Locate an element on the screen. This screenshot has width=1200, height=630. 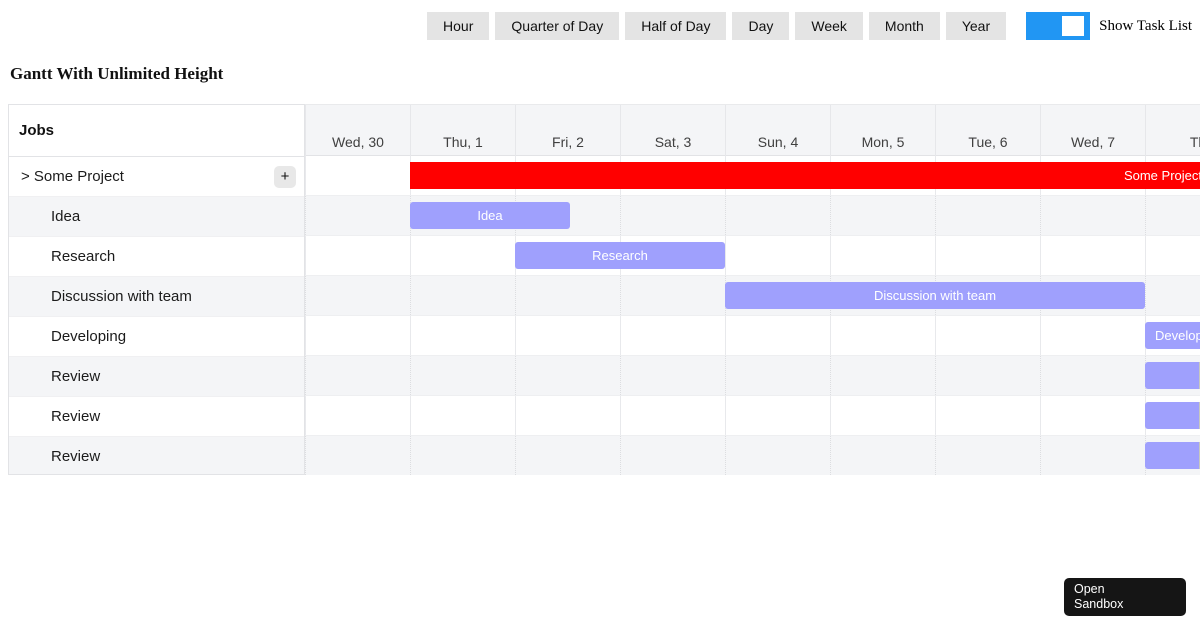
gantt-project-bar: Some Project is located at coordinates (805, 175).